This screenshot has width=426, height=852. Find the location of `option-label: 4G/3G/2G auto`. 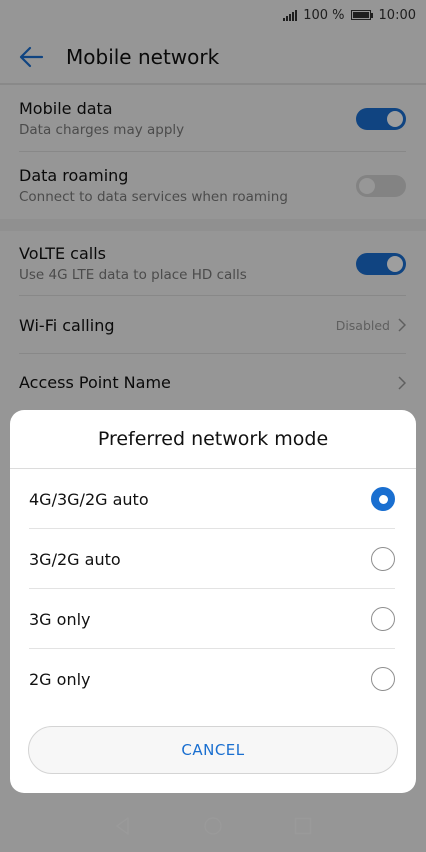

option-label: 4G/3G/2G auto is located at coordinates (89, 499).